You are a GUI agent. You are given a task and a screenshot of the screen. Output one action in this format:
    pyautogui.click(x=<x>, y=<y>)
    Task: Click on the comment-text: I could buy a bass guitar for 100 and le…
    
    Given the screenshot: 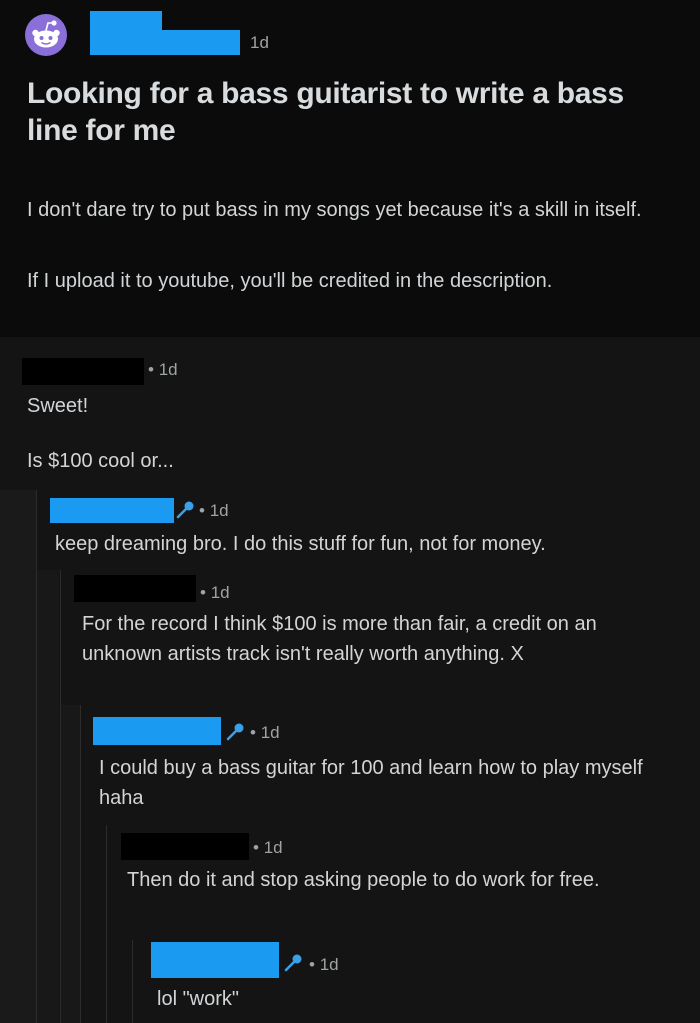 What is the action you would take?
    pyautogui.click(x=371, y=783)
    